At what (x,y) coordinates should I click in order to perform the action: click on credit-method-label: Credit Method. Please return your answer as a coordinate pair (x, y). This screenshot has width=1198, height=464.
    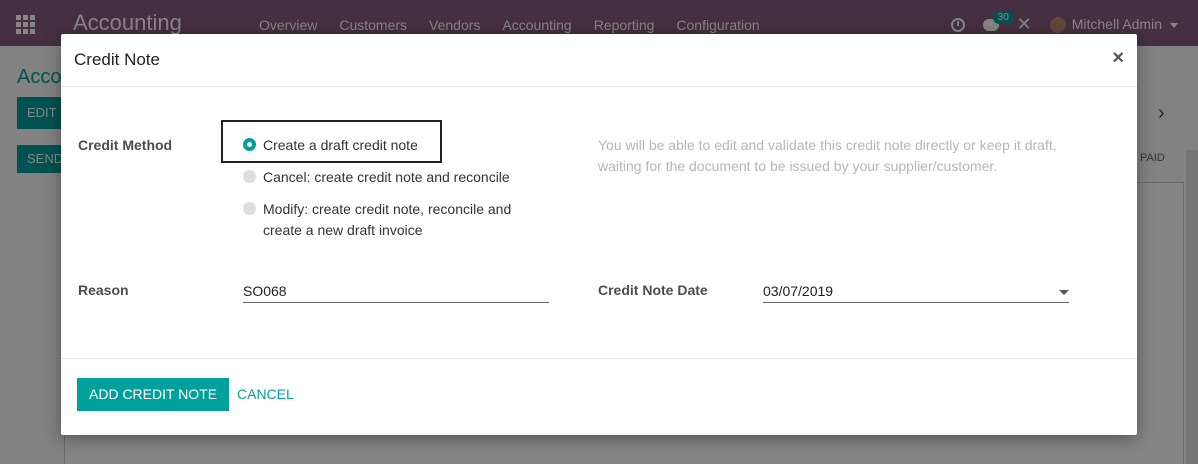
    Looking at the image, I should click on (125, 145).